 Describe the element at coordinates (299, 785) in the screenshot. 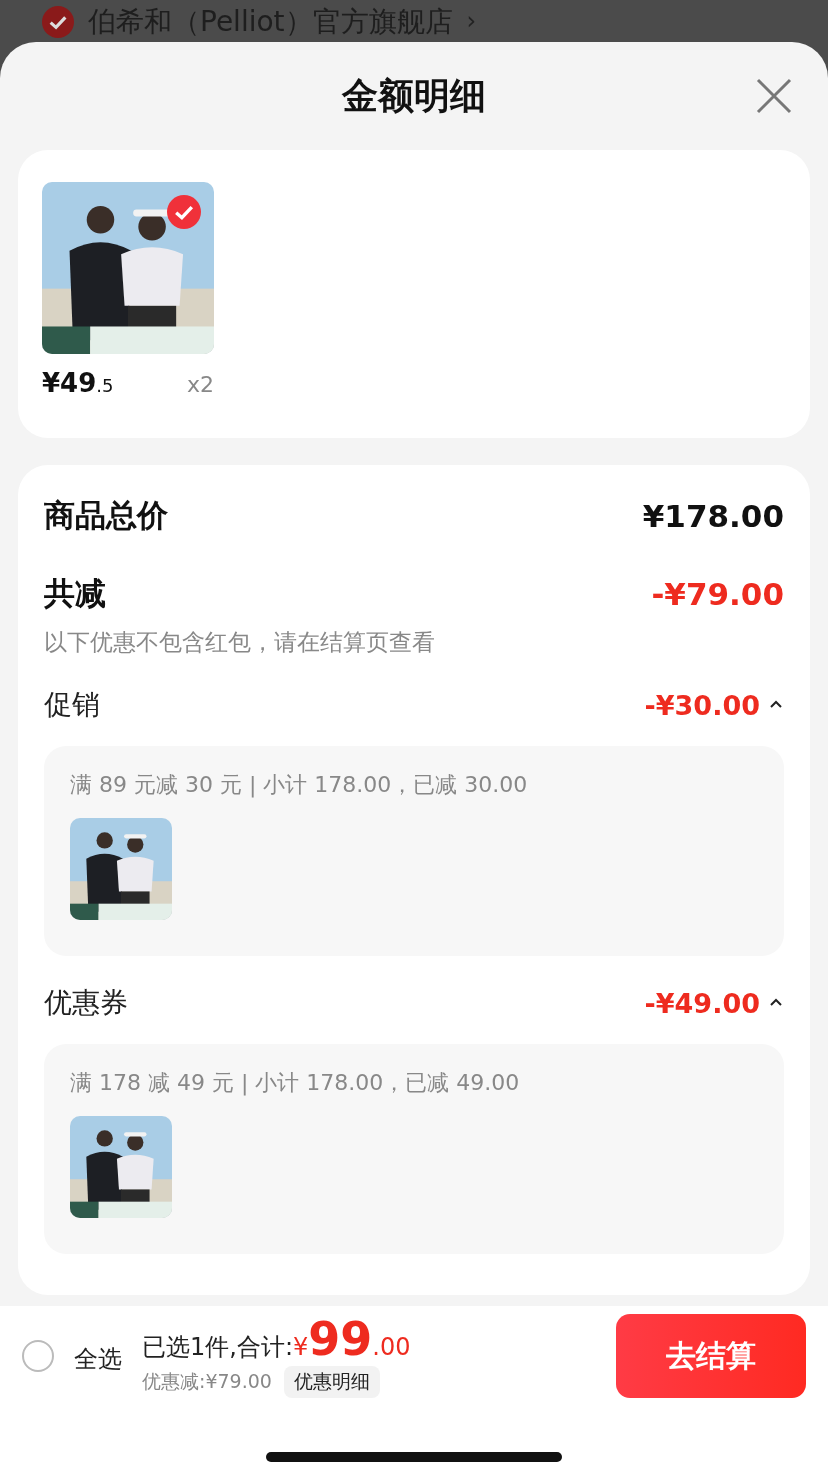

I see `discount-detail: 满 89 元减 30 元 | 小计 178.00，已减 30.00` at that location.